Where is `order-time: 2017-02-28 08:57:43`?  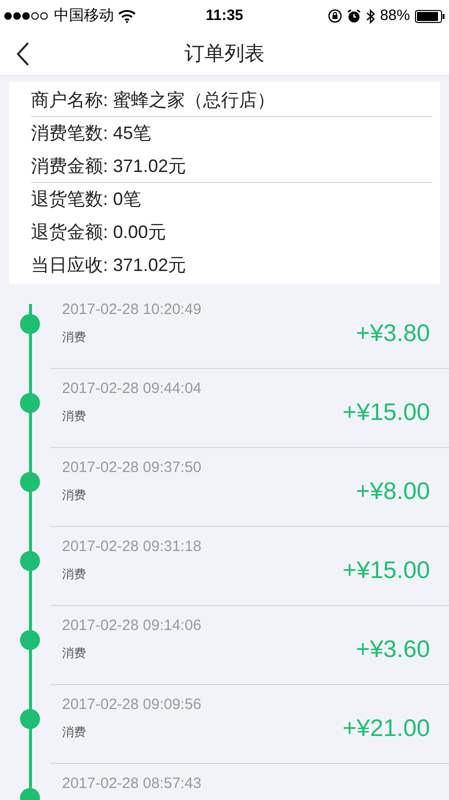
order-time: 2017-02-28 08:57:43 is located at coordinates (132, 784).